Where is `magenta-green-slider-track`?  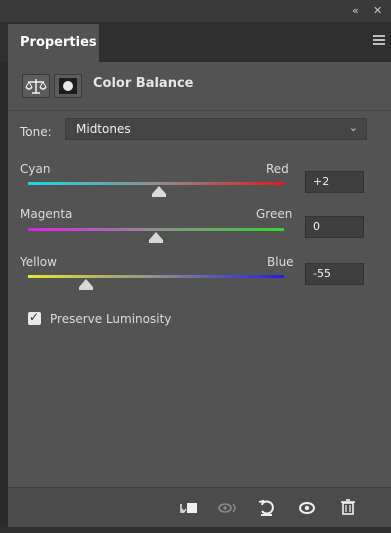 magenta-green-slider-track is located at coordinates (156, 229).